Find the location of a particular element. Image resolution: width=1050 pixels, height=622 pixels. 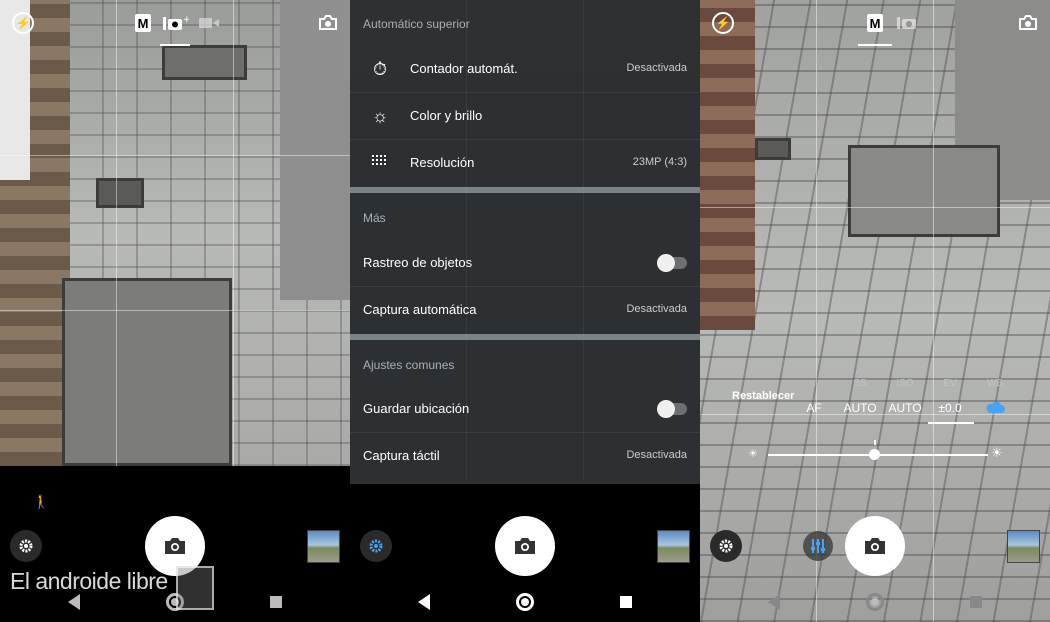

ev-value: ±0.0 is located at coordinates (950, 408).